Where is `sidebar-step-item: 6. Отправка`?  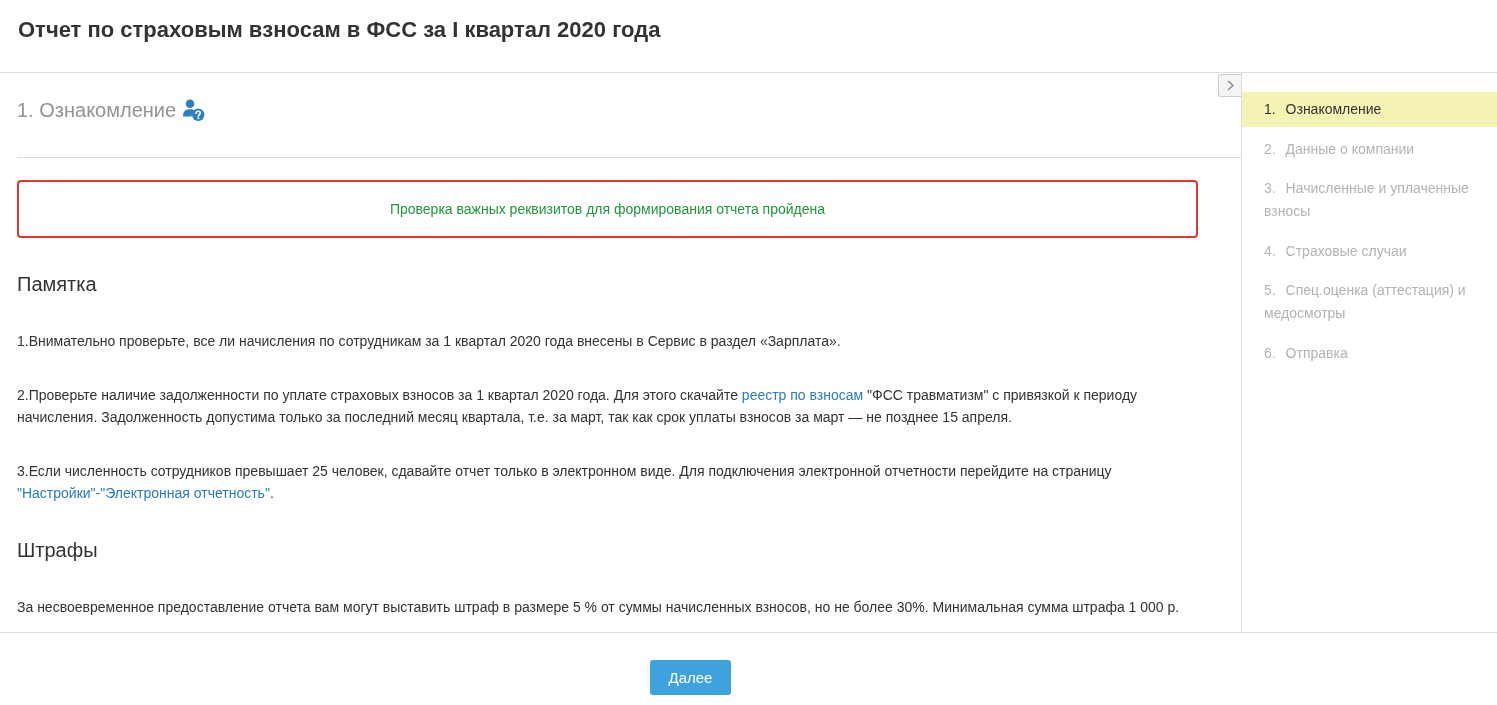
sidebar-step-item: 6. Отправка is located at coordinates (1369, 353).